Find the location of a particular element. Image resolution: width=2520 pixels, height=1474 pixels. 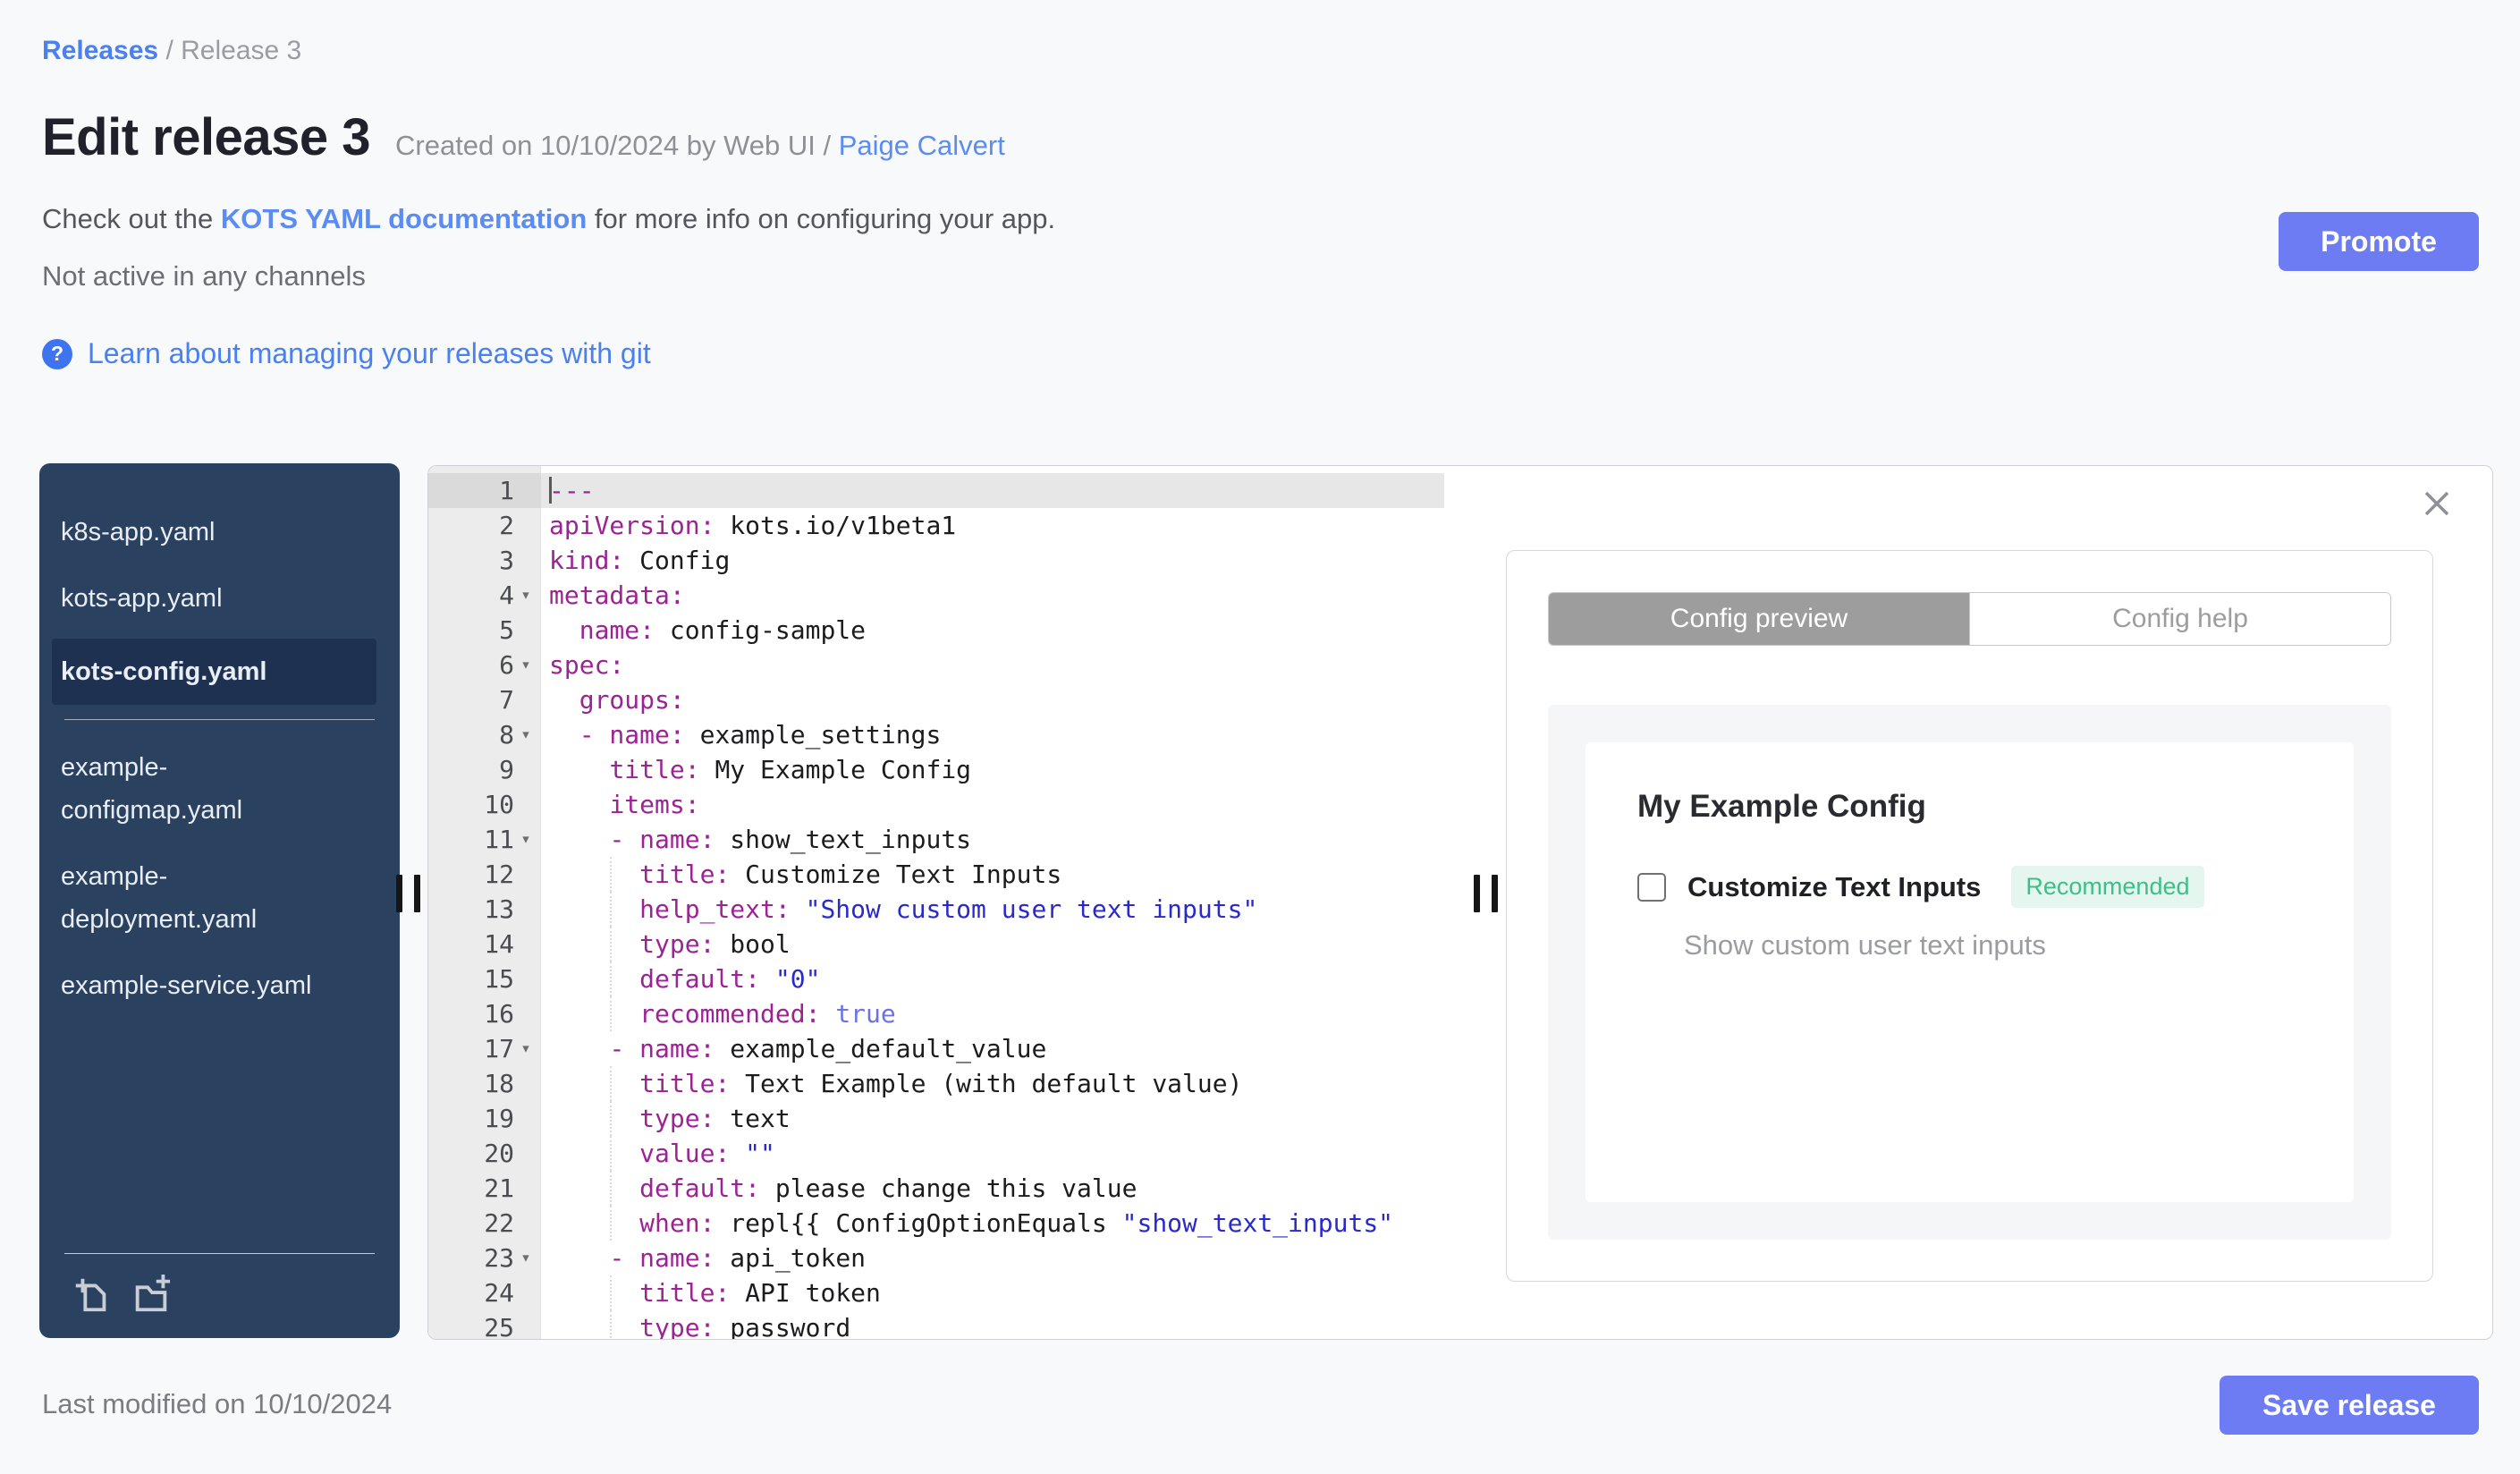

breadcrumb-current: Release 3 is located at coordinates (241, 50).